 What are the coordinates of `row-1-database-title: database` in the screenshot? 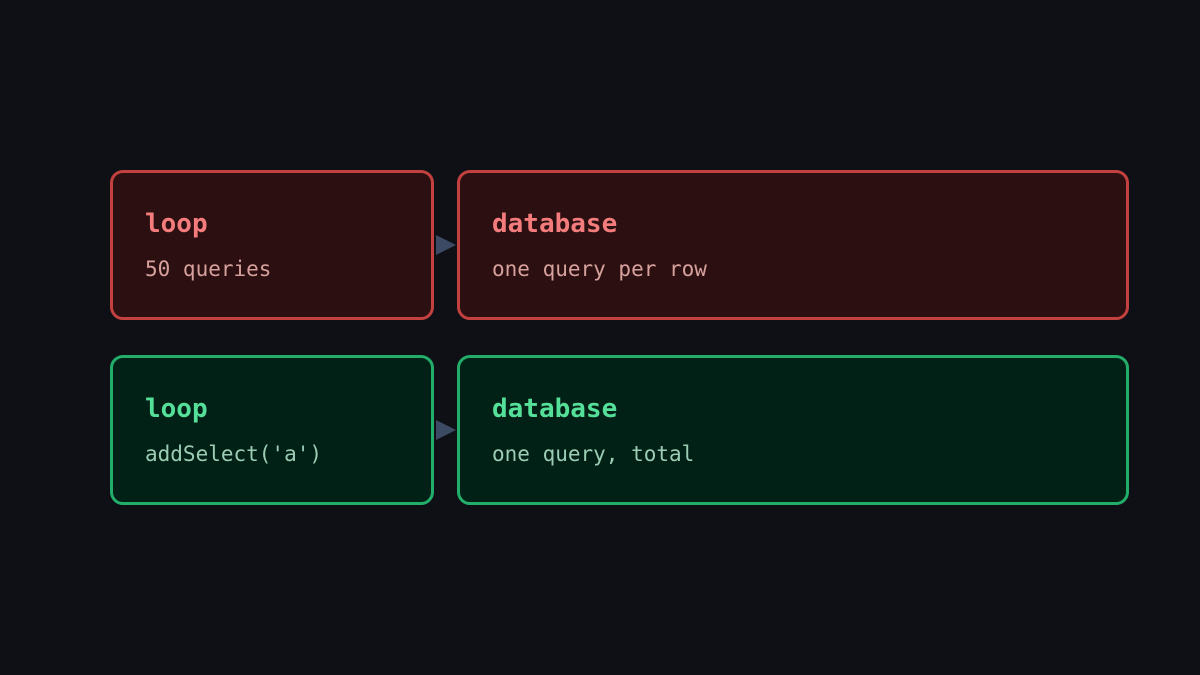 It's located at (555, 224).